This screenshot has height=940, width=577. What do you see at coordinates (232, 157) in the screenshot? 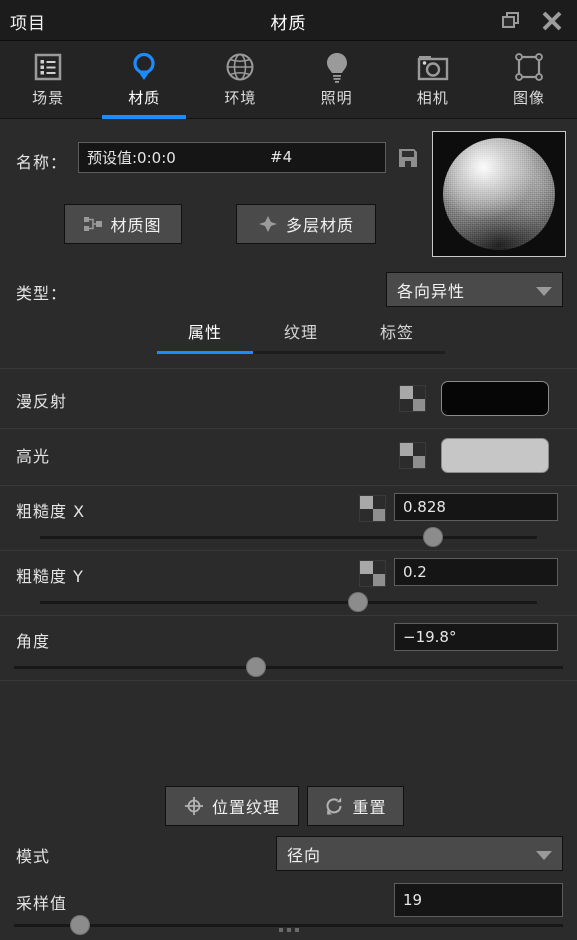
I see `material-name-input` at bounding box center [232, 157].